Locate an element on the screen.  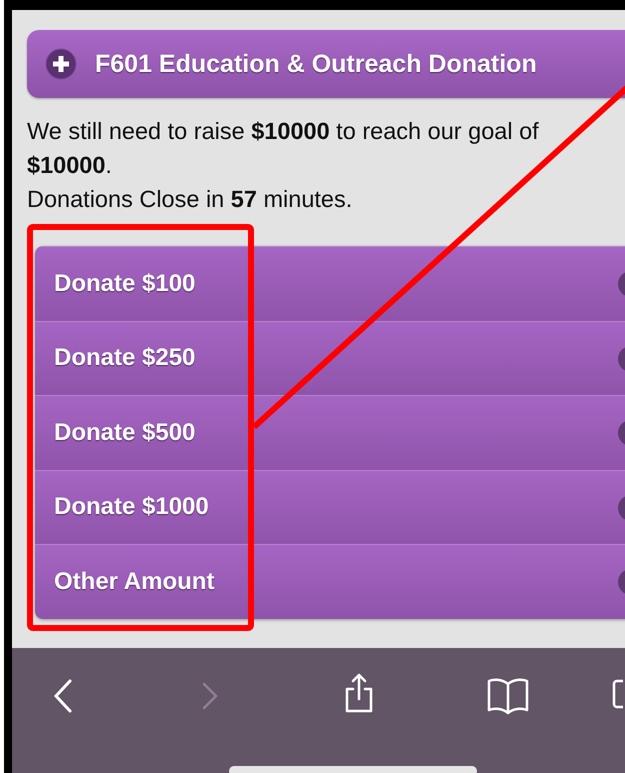
message-text: Donations Close in 57 minutes. is located at coordinates (190, 199).